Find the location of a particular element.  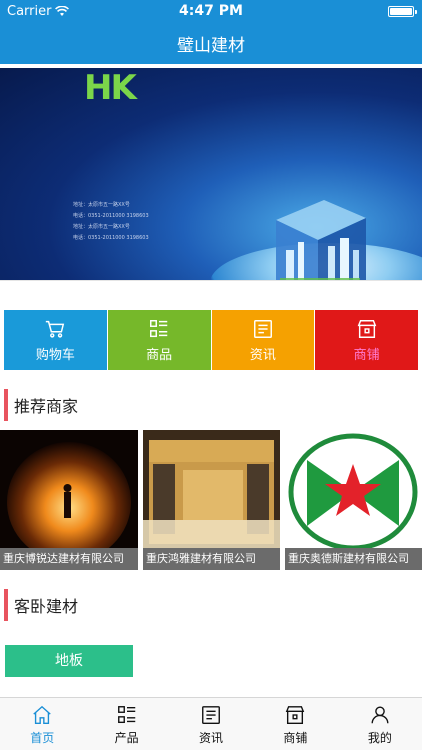

merchant-name: 重庆博锐达建材有限公司 is located at coordinates (69, 559).